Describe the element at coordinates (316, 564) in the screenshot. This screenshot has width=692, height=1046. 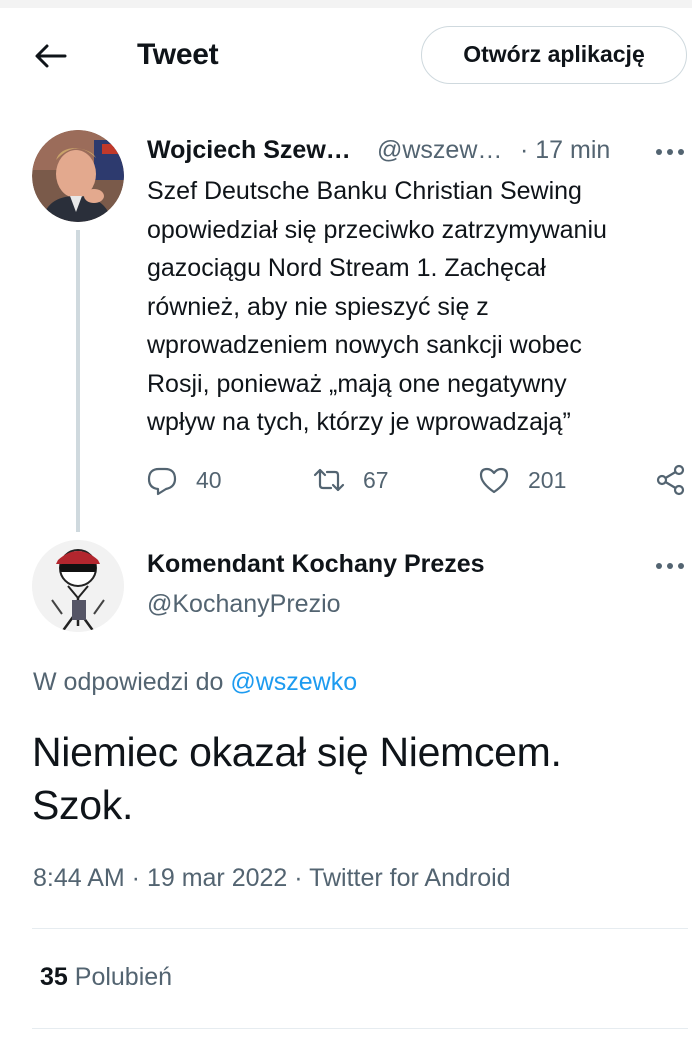
I see `reply-author-name: Komendant Kochany Prezes` at that location.